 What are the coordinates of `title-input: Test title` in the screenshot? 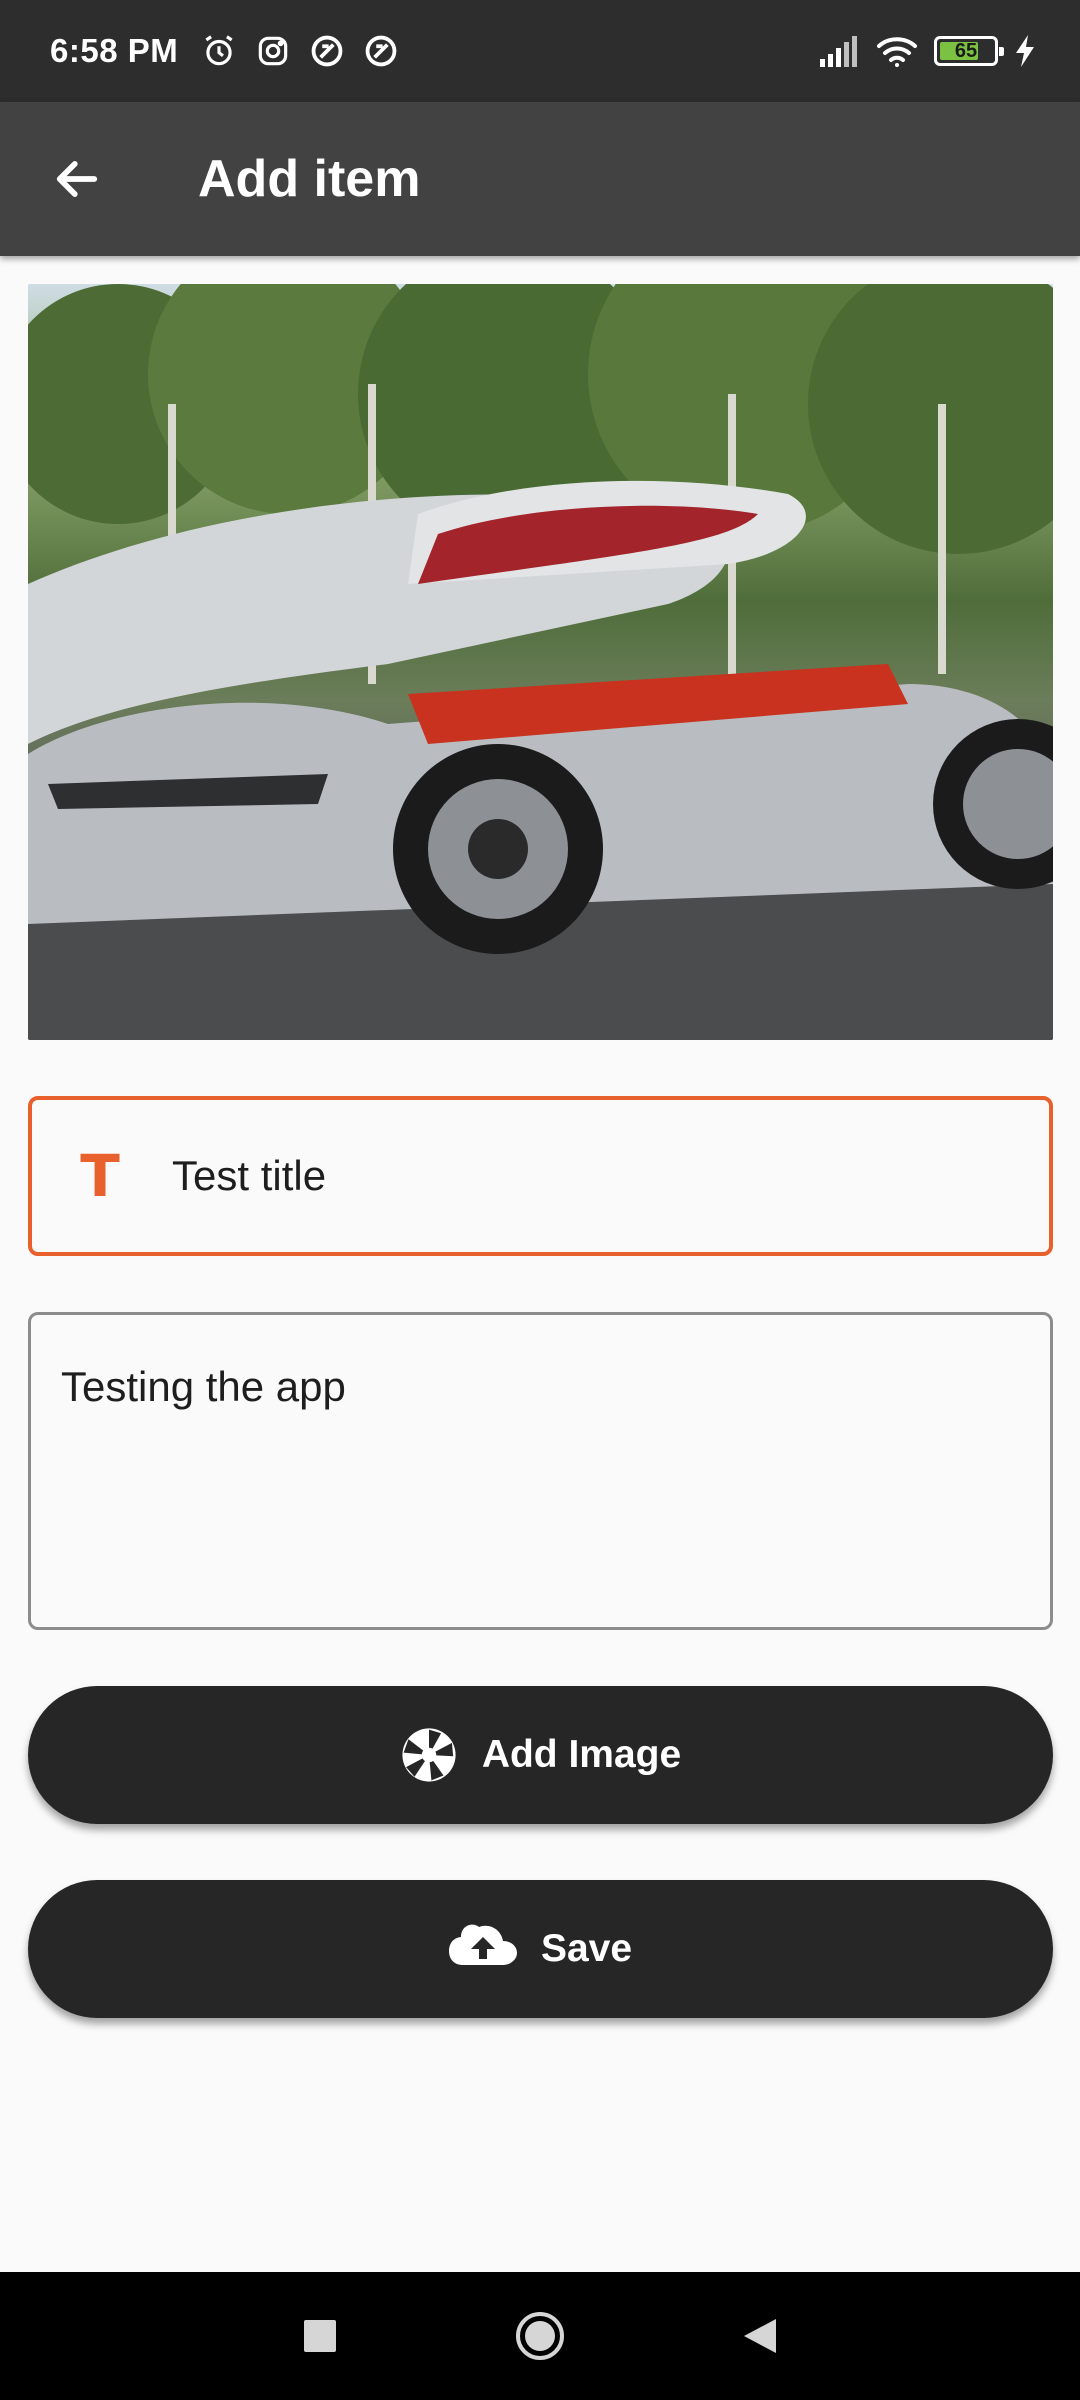 It's located at (249, 1176).